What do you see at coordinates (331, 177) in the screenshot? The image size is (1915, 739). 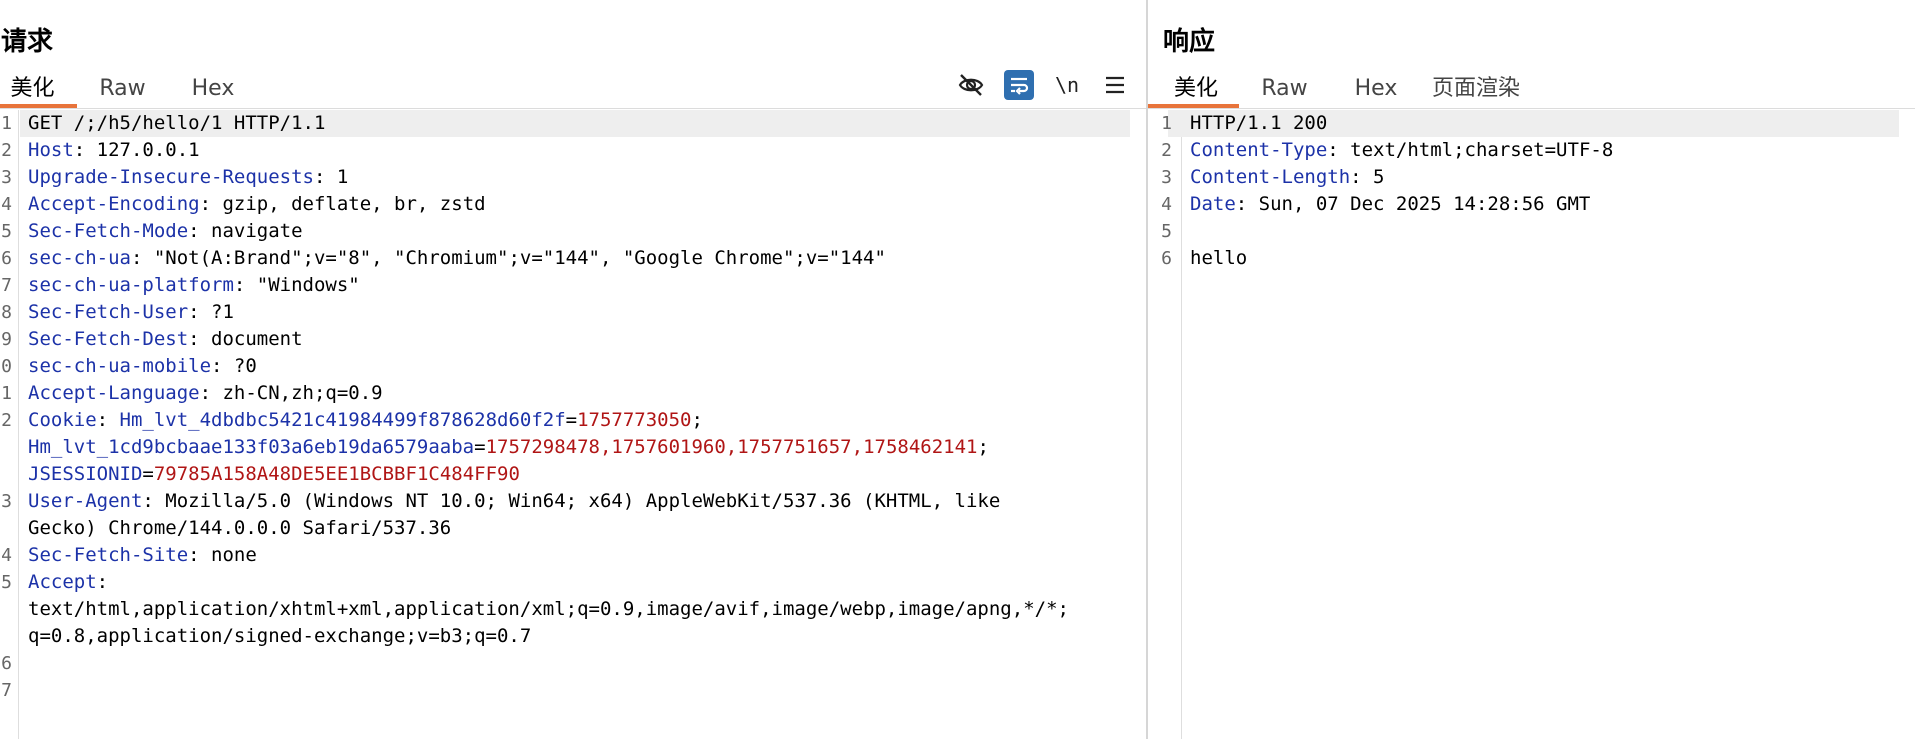 I see `token-value: : 1` at bounding box center [331, 177].